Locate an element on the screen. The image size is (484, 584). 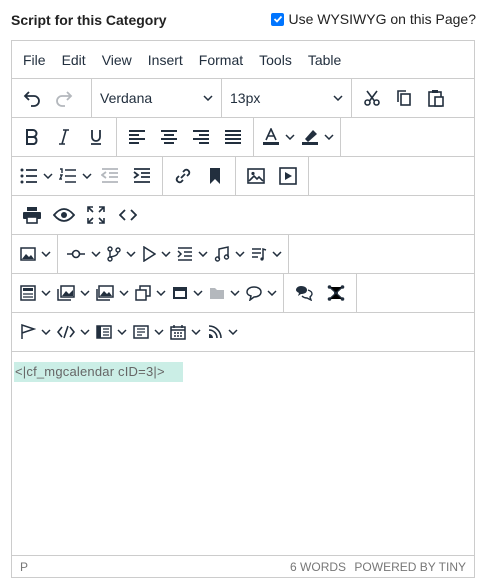
code-snippet-button is located at coordinates (72, 332).